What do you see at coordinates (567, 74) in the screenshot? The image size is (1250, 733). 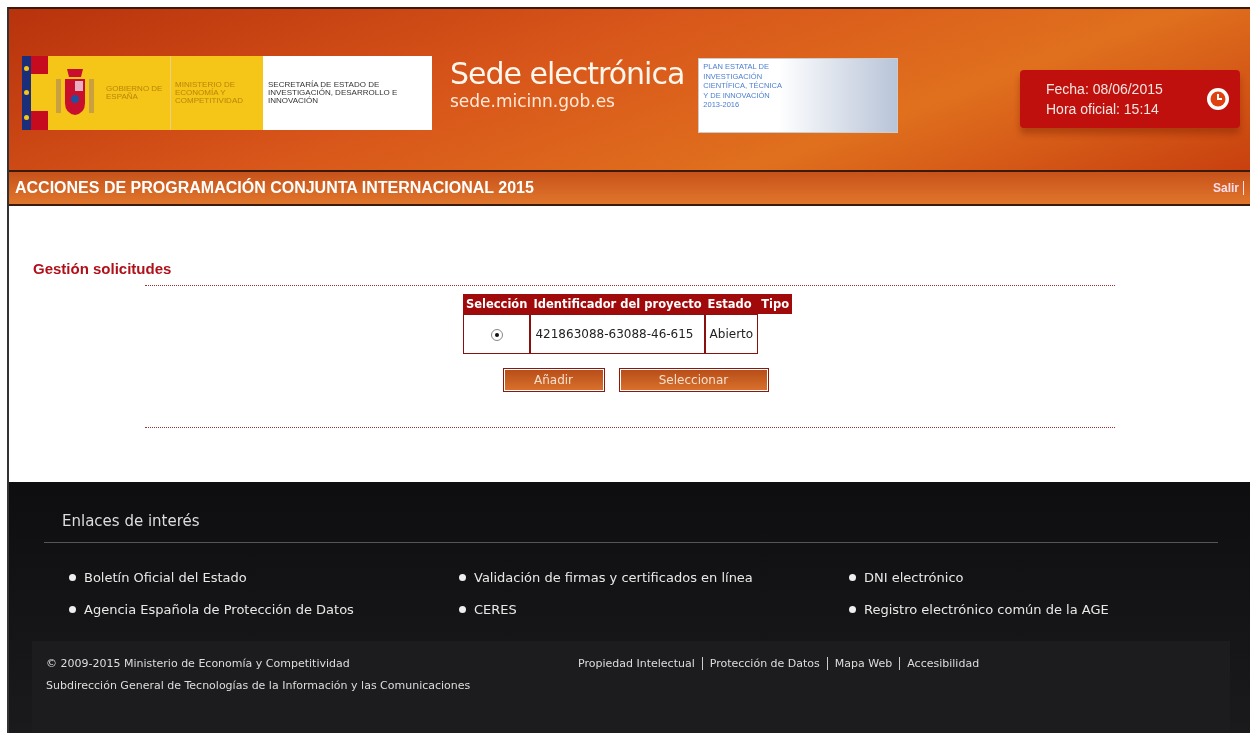 I see `site-title: Sede electrónica` at bounding box center [567, 74].